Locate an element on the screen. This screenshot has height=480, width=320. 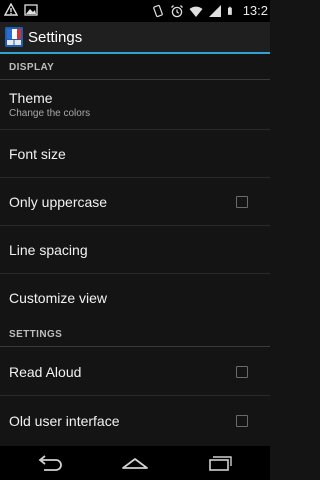
pref-theme: Theme Change the colors is located at coordinates (135, 105).